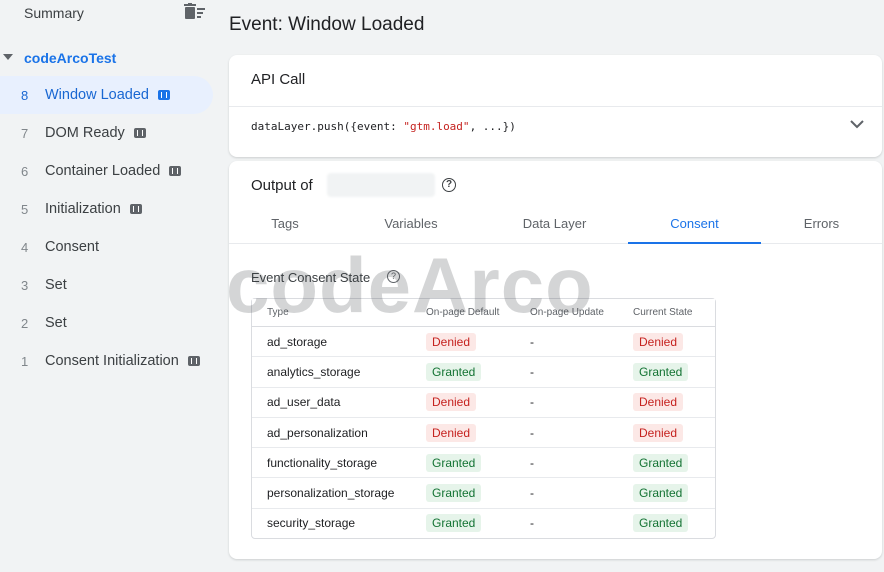 The image size is (884, 572). Describe the element at coordinates (436, 126) in the screenshot. I see `code-string: "gtm.load"` at that location.